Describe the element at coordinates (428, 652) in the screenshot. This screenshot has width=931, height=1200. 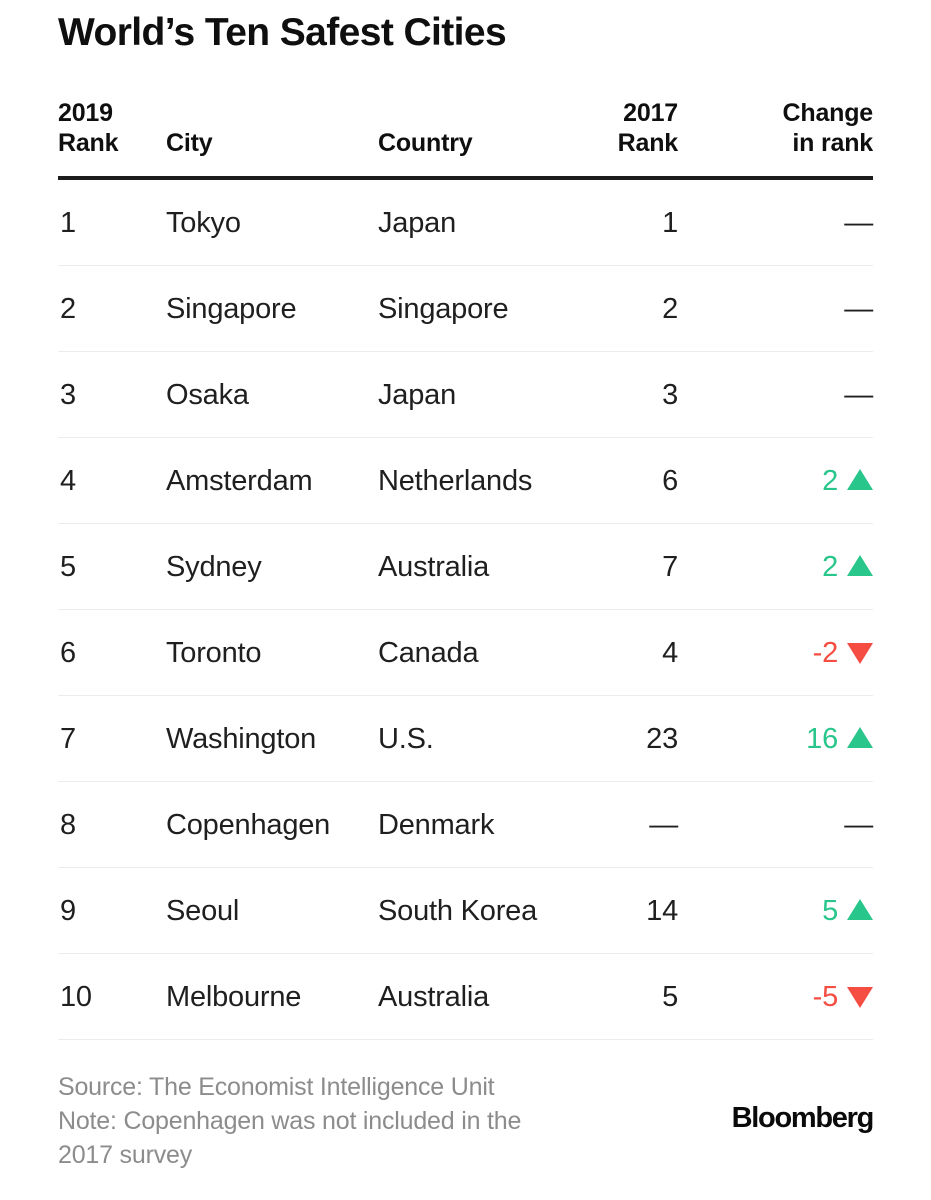
I see `cell-country: Canada` at that location.